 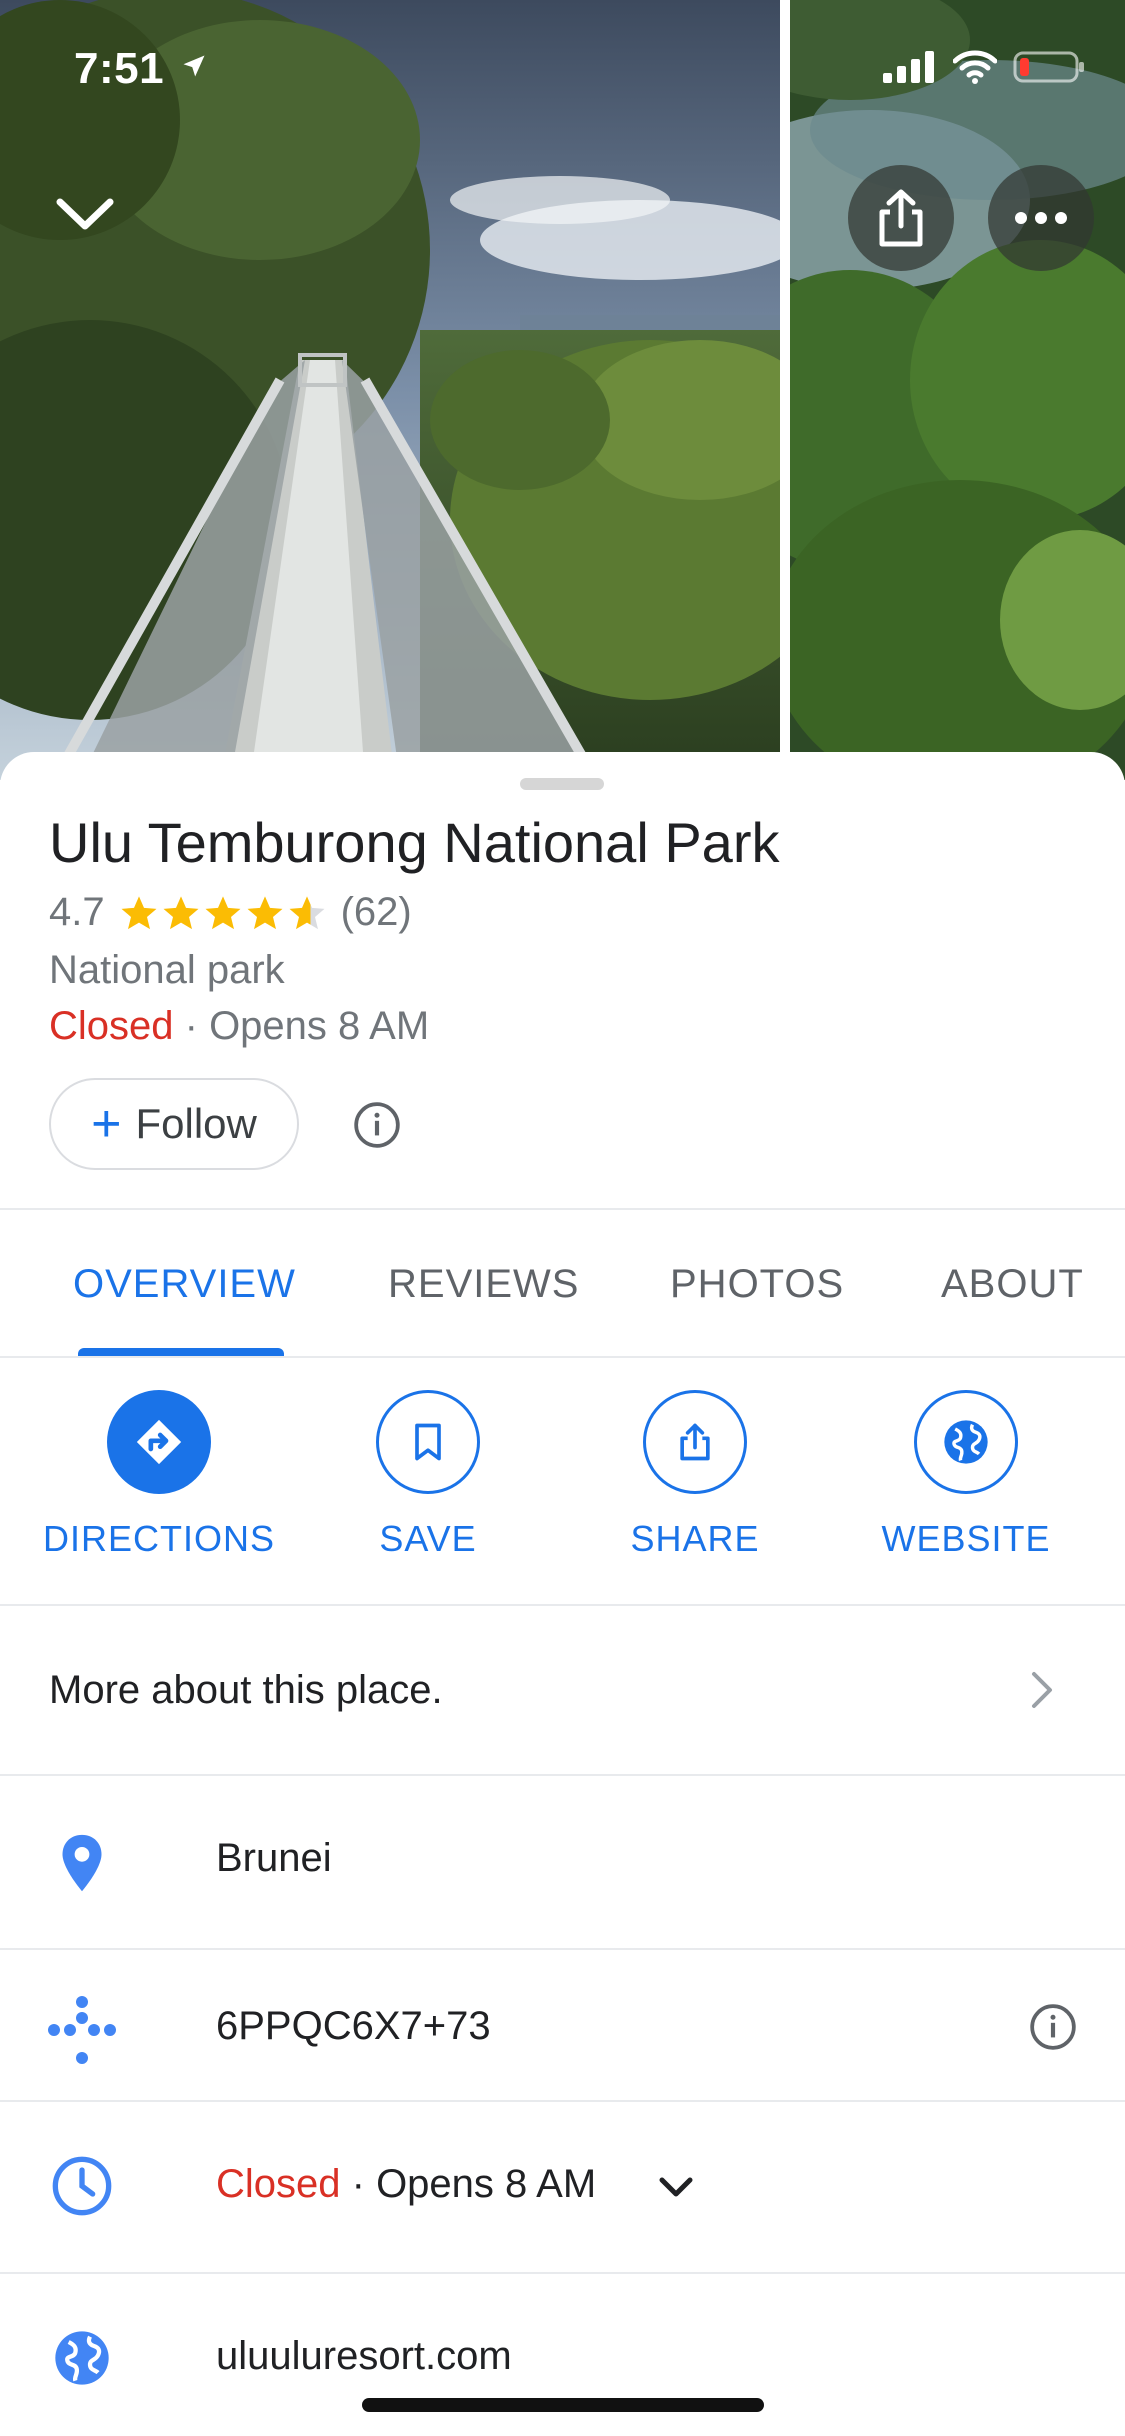 I want to click on tab-bar: OVERVIEW REVIEWS PHOTOS ABOUT, so click(x=562, y=1284).